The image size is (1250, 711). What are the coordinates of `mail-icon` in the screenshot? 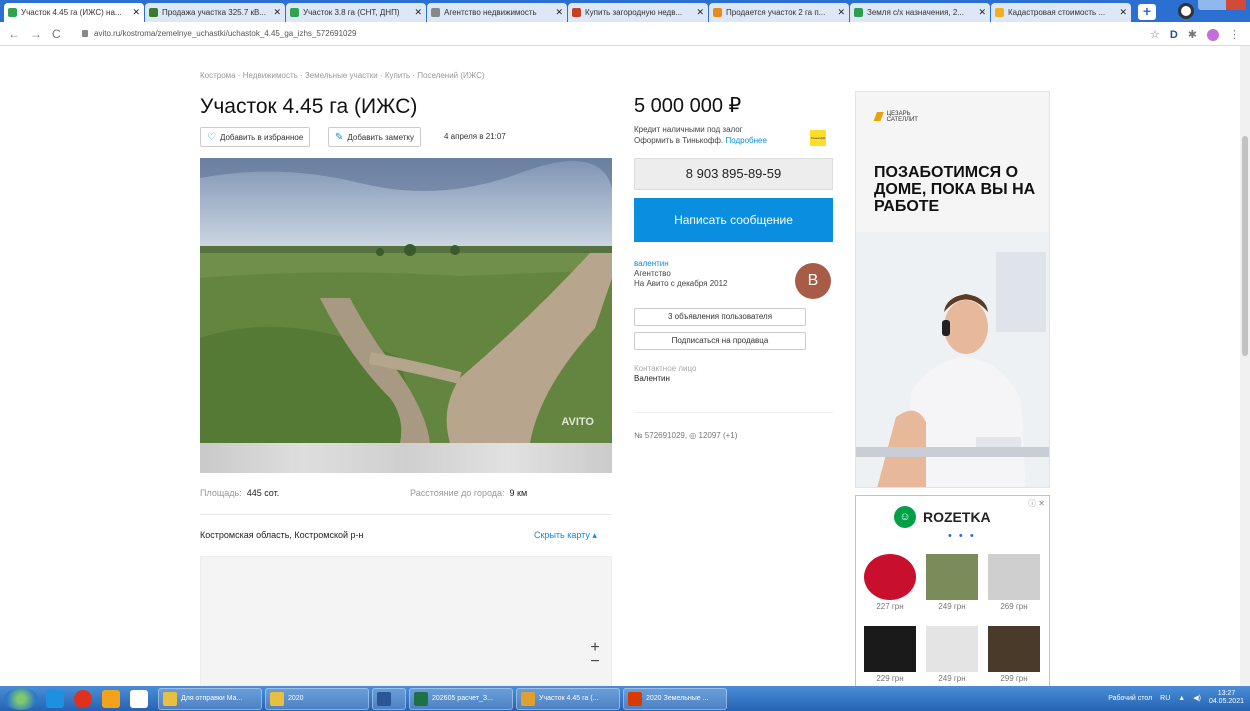 It's located at (139, 698).